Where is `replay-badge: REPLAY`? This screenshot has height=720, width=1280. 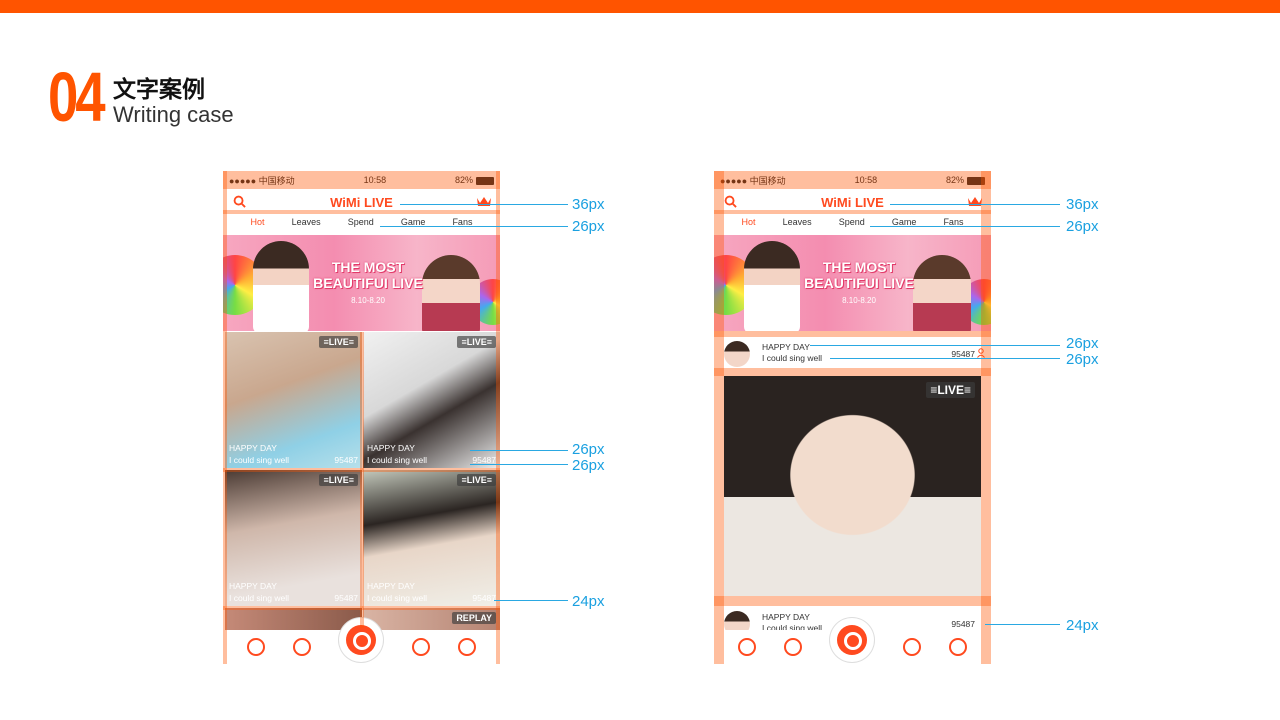 replay-badge: REPLAY is located at coordinates (474, 618).